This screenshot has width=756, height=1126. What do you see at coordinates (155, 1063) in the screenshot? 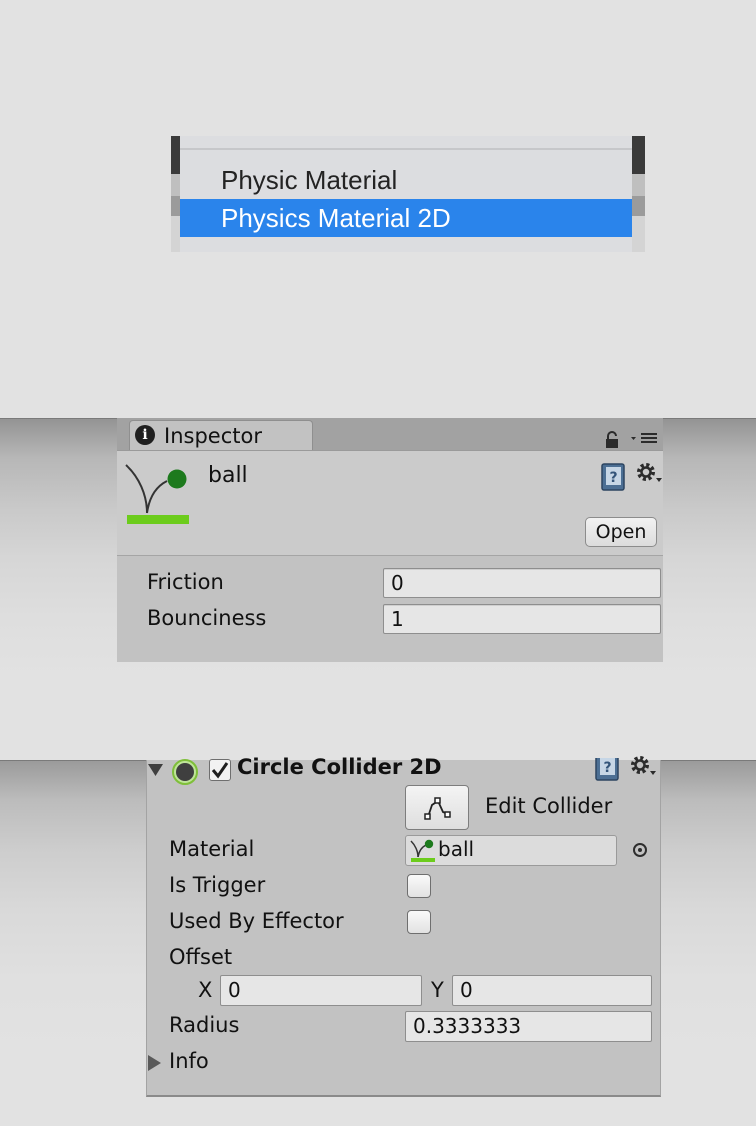
I see `info-foldout-arrow-icon` at bounding box center [155, 1063].